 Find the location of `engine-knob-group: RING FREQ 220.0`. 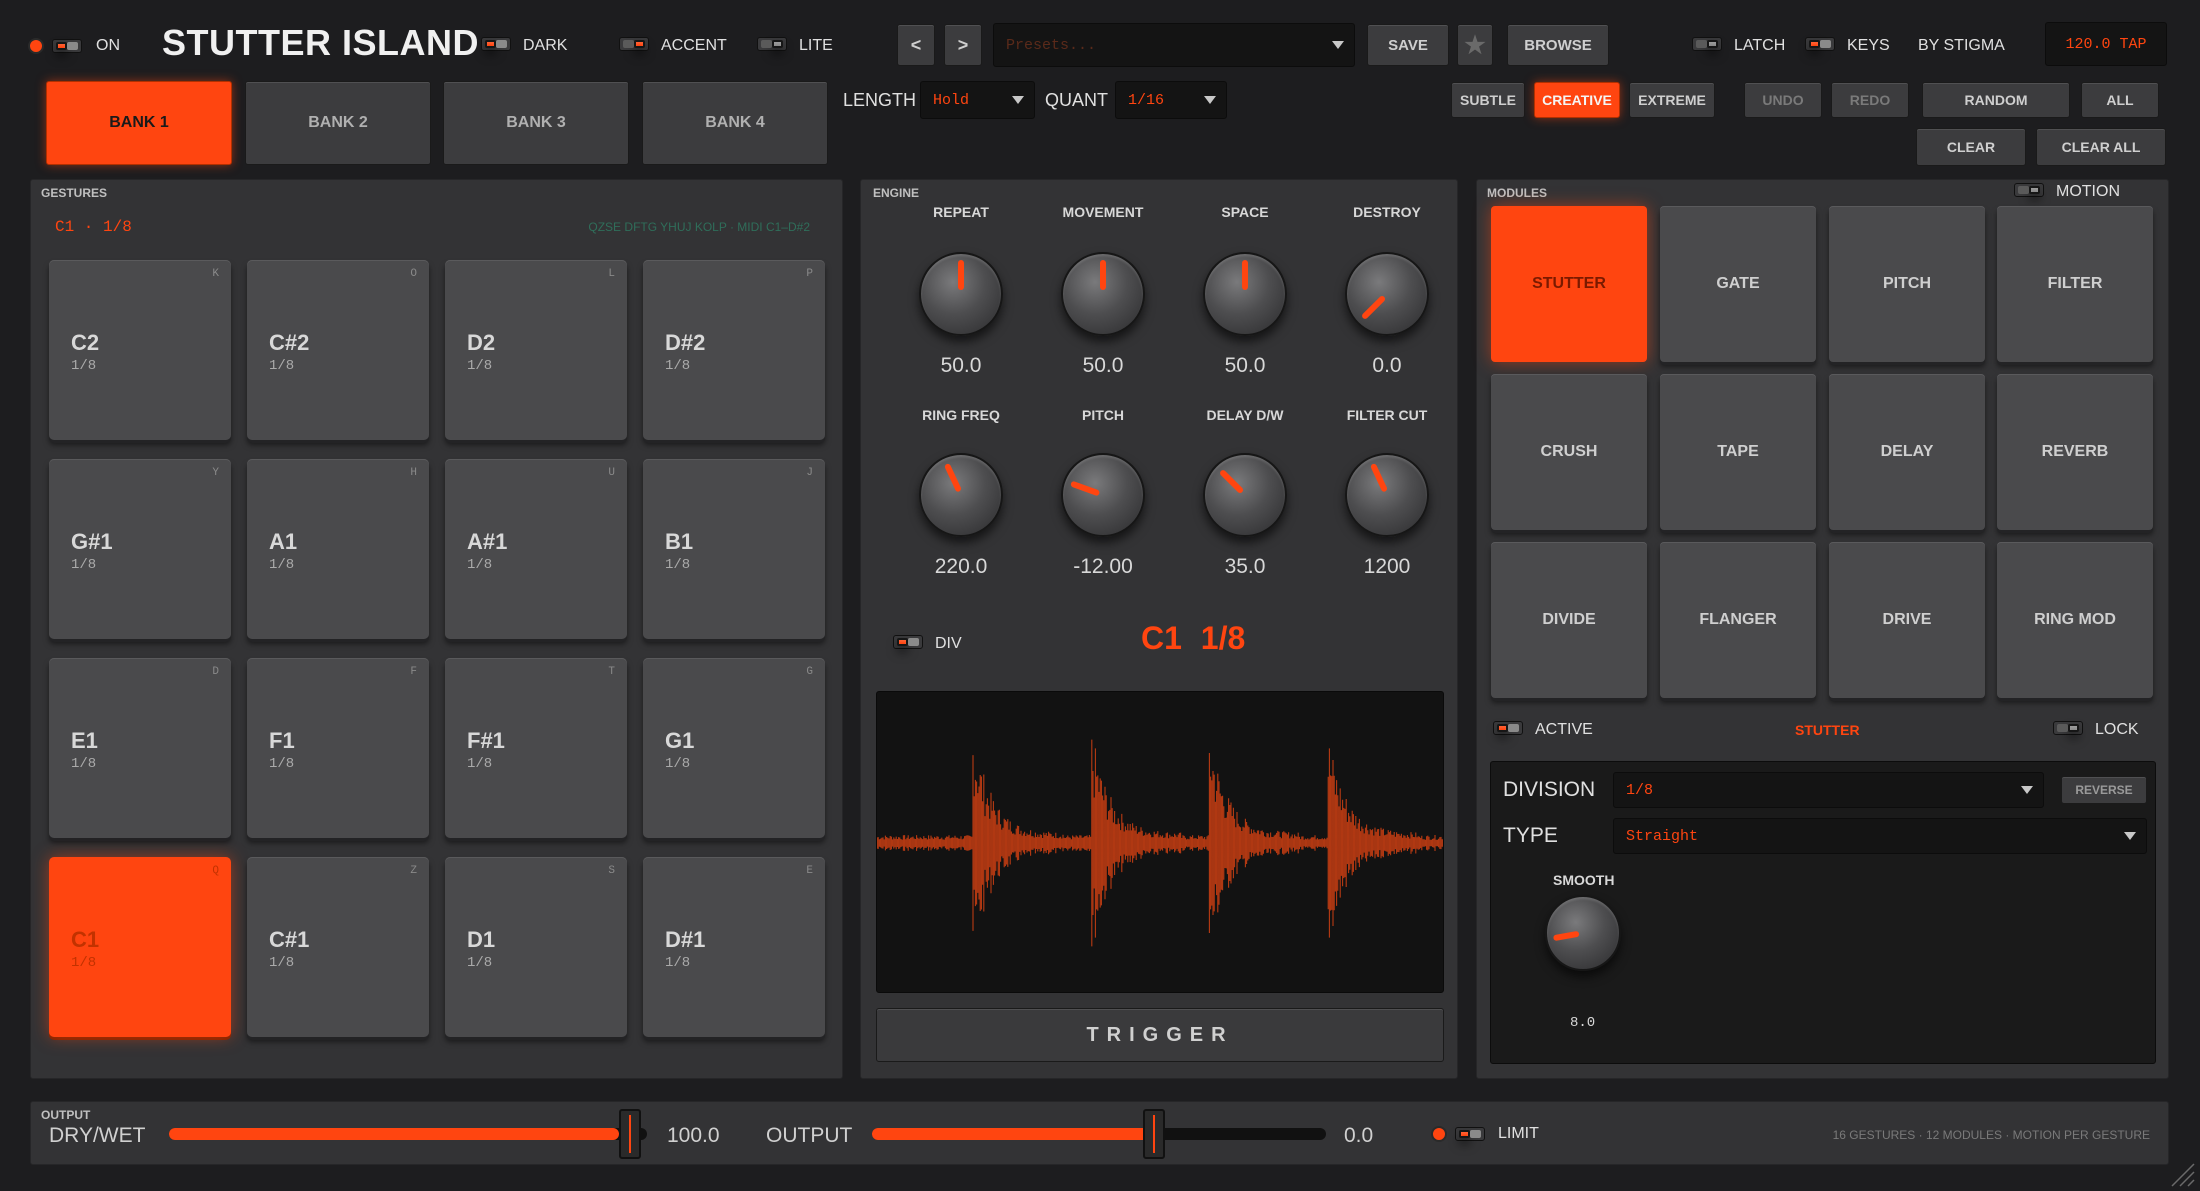

engine-knob-group: RING FREQ 220.0 is located at coordinates (961, 502).